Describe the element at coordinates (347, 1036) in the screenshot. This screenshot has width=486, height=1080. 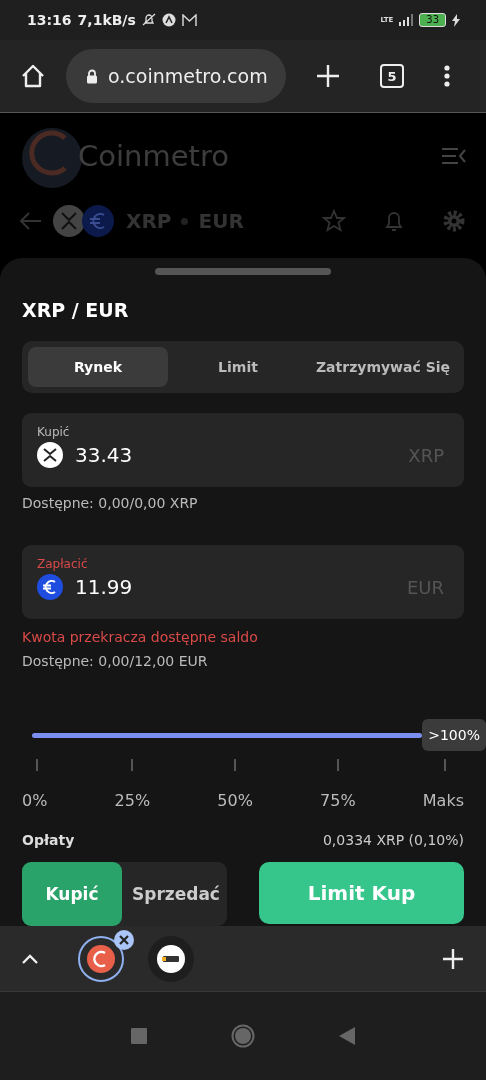
I see `back-icon` at that location.